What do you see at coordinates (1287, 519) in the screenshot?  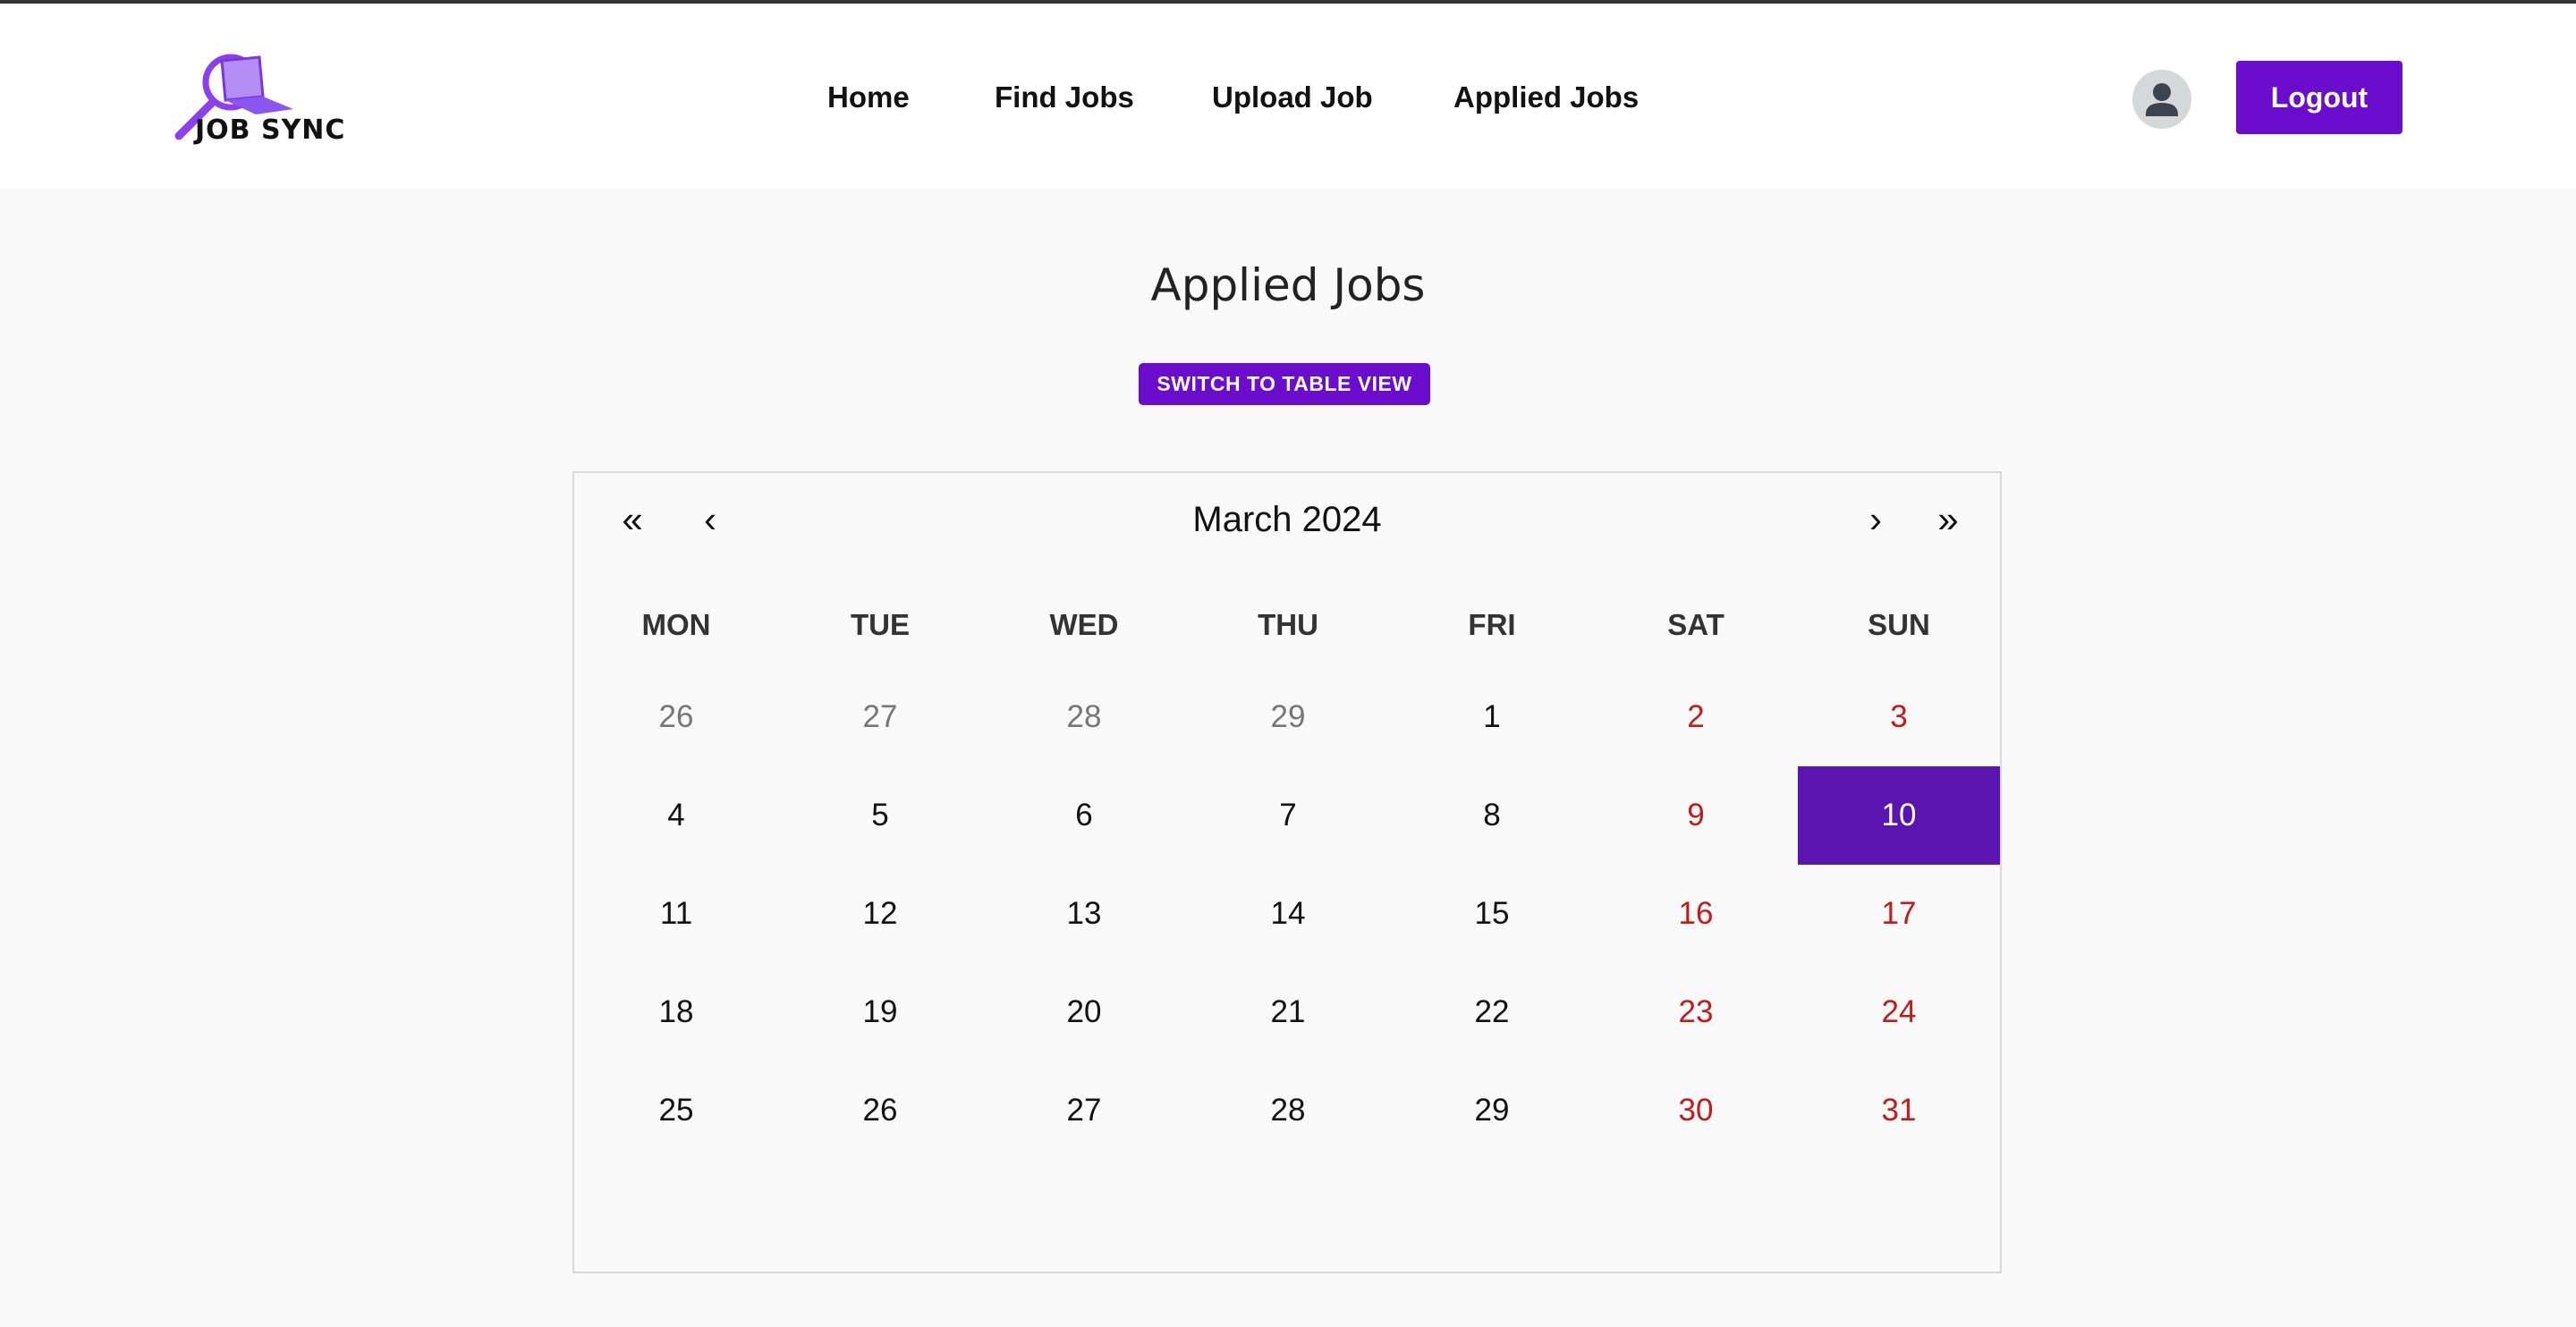 I see `calendar-month-label: March 2024` at bounding box center [1287, 519].